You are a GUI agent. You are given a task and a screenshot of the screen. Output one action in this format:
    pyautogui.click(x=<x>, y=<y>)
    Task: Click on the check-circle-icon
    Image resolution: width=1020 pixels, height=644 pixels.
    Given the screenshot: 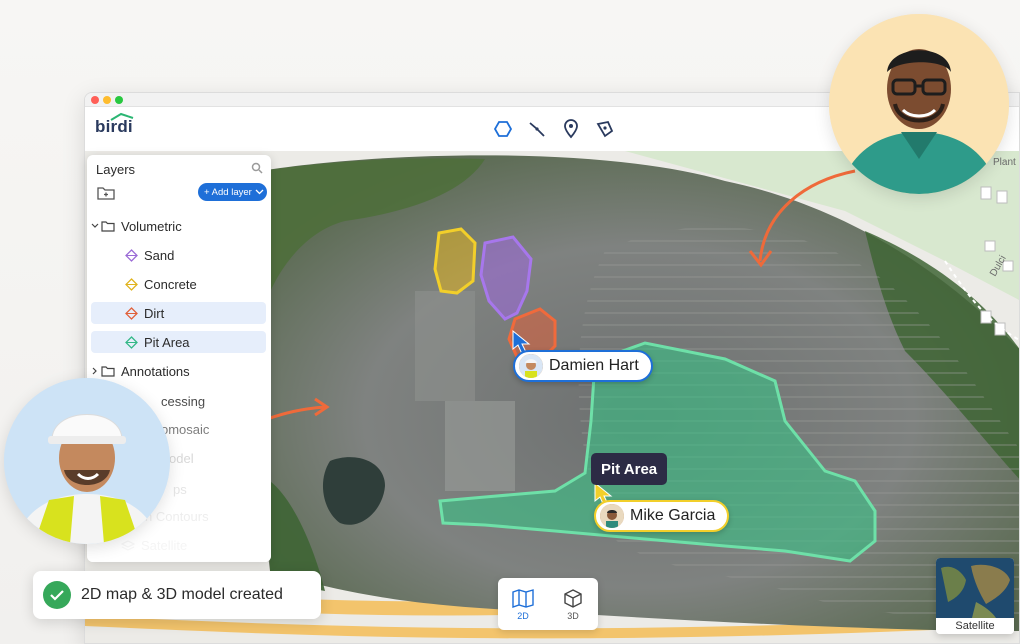 What is the action you would take?
    pyautogui.click(x=57, y=595)
    